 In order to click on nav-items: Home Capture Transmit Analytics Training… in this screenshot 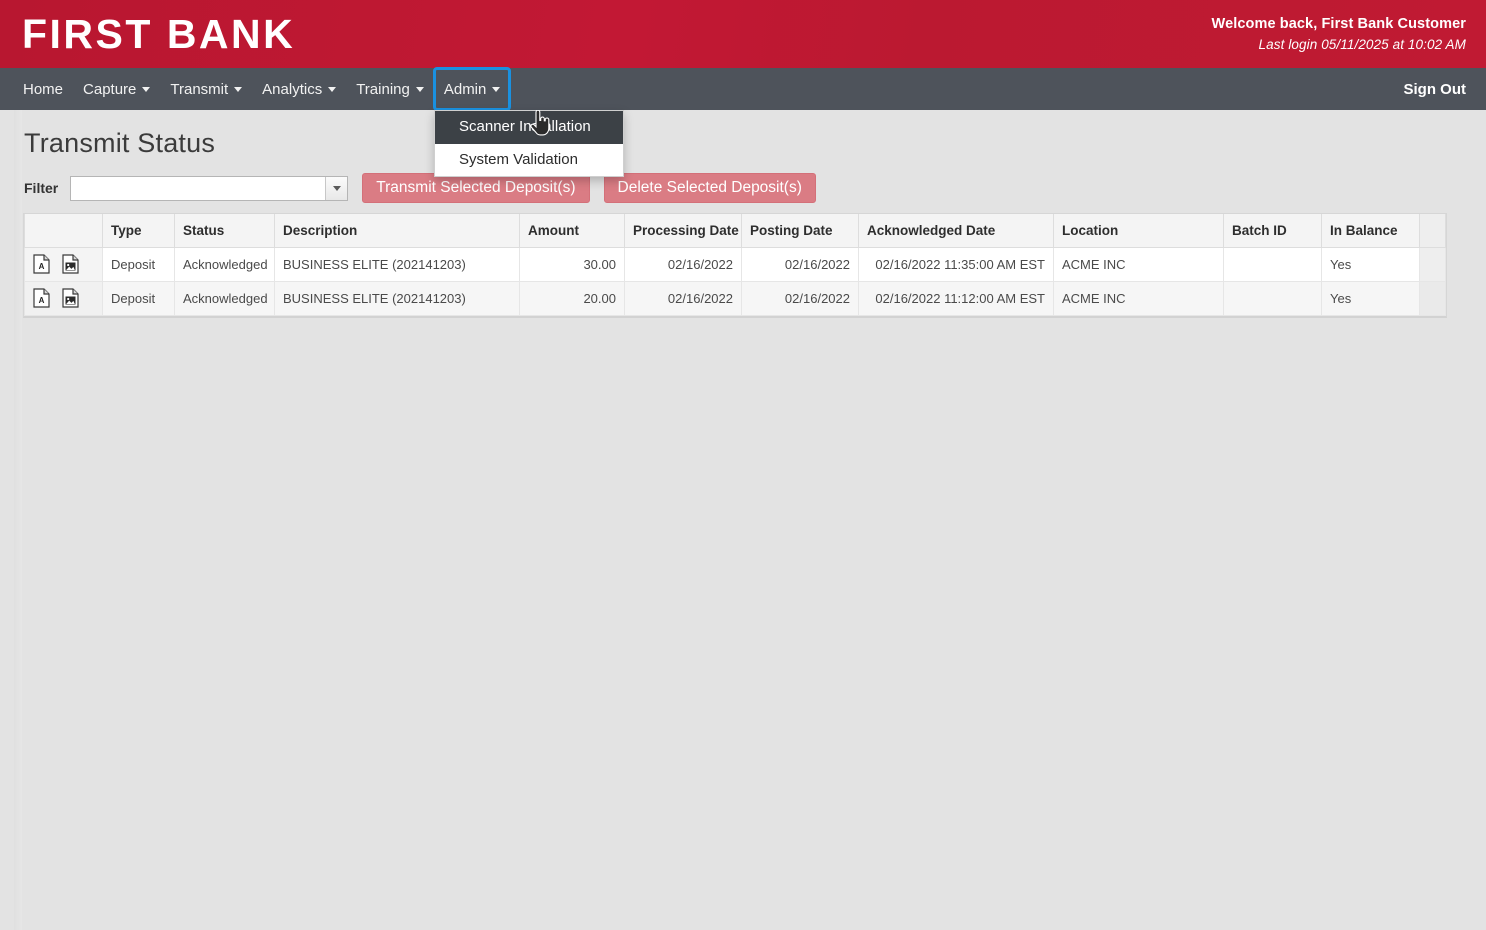, I will do `click(256, 89)`.